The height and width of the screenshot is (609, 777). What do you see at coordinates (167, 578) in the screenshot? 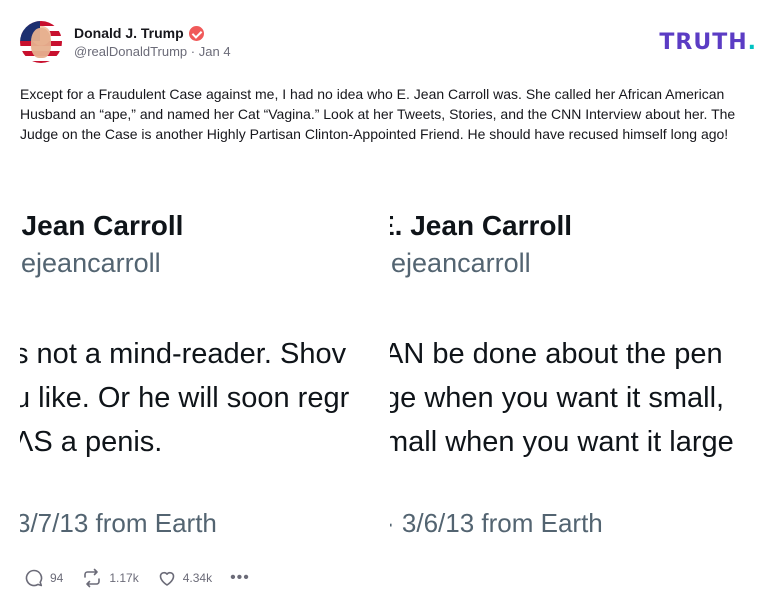
I see `like-icon` at bounding box center [167, 578].